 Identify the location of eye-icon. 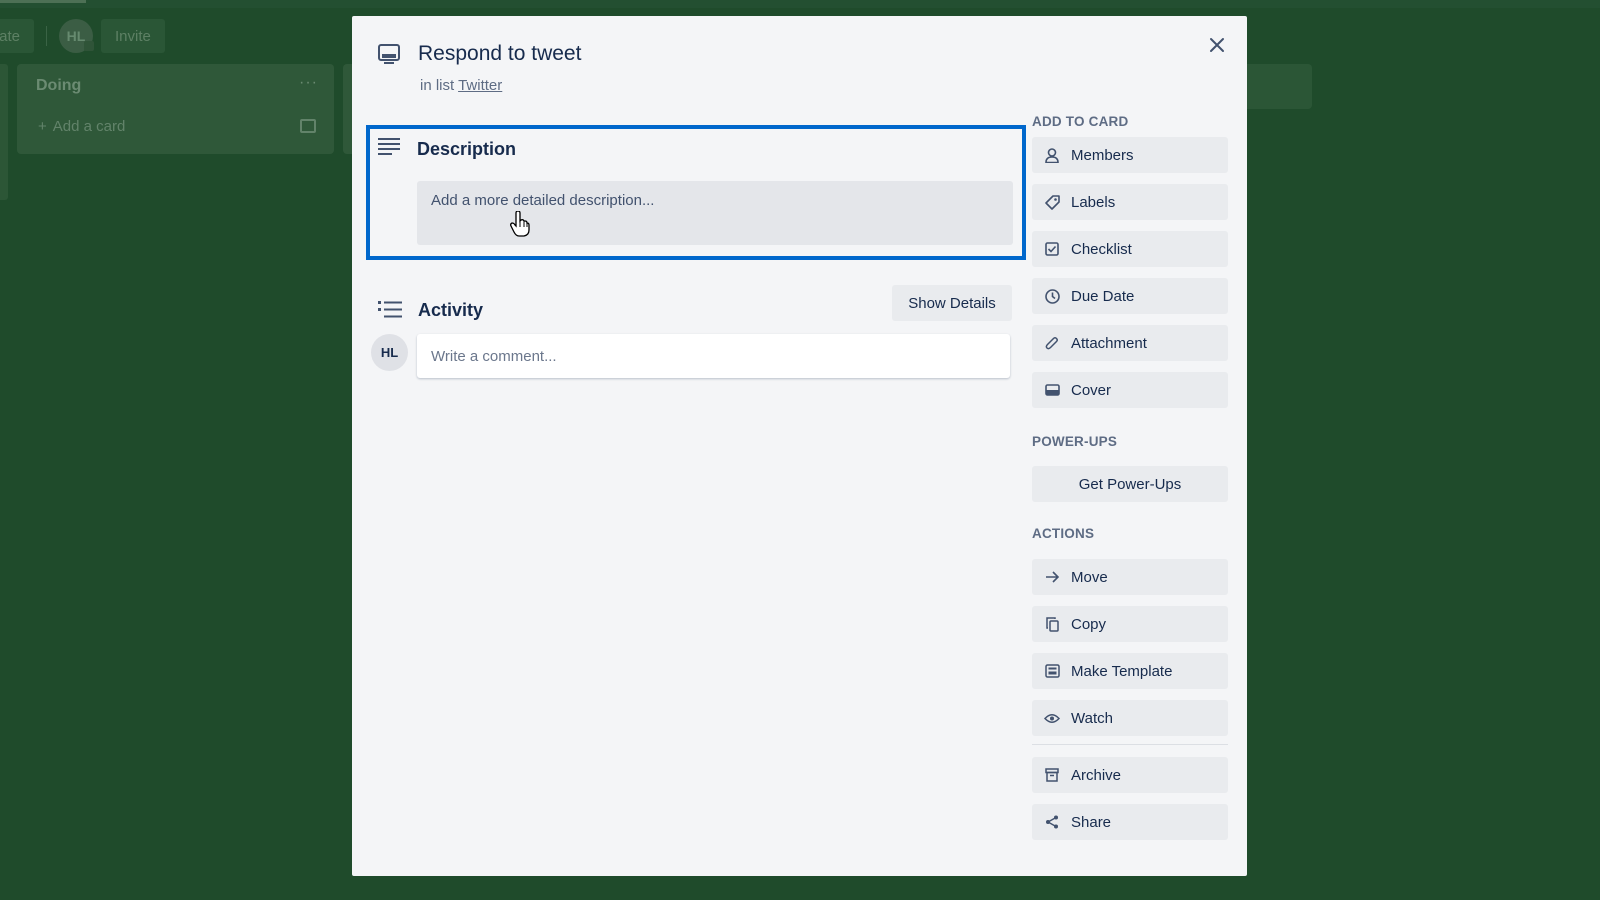
(1052, 718).